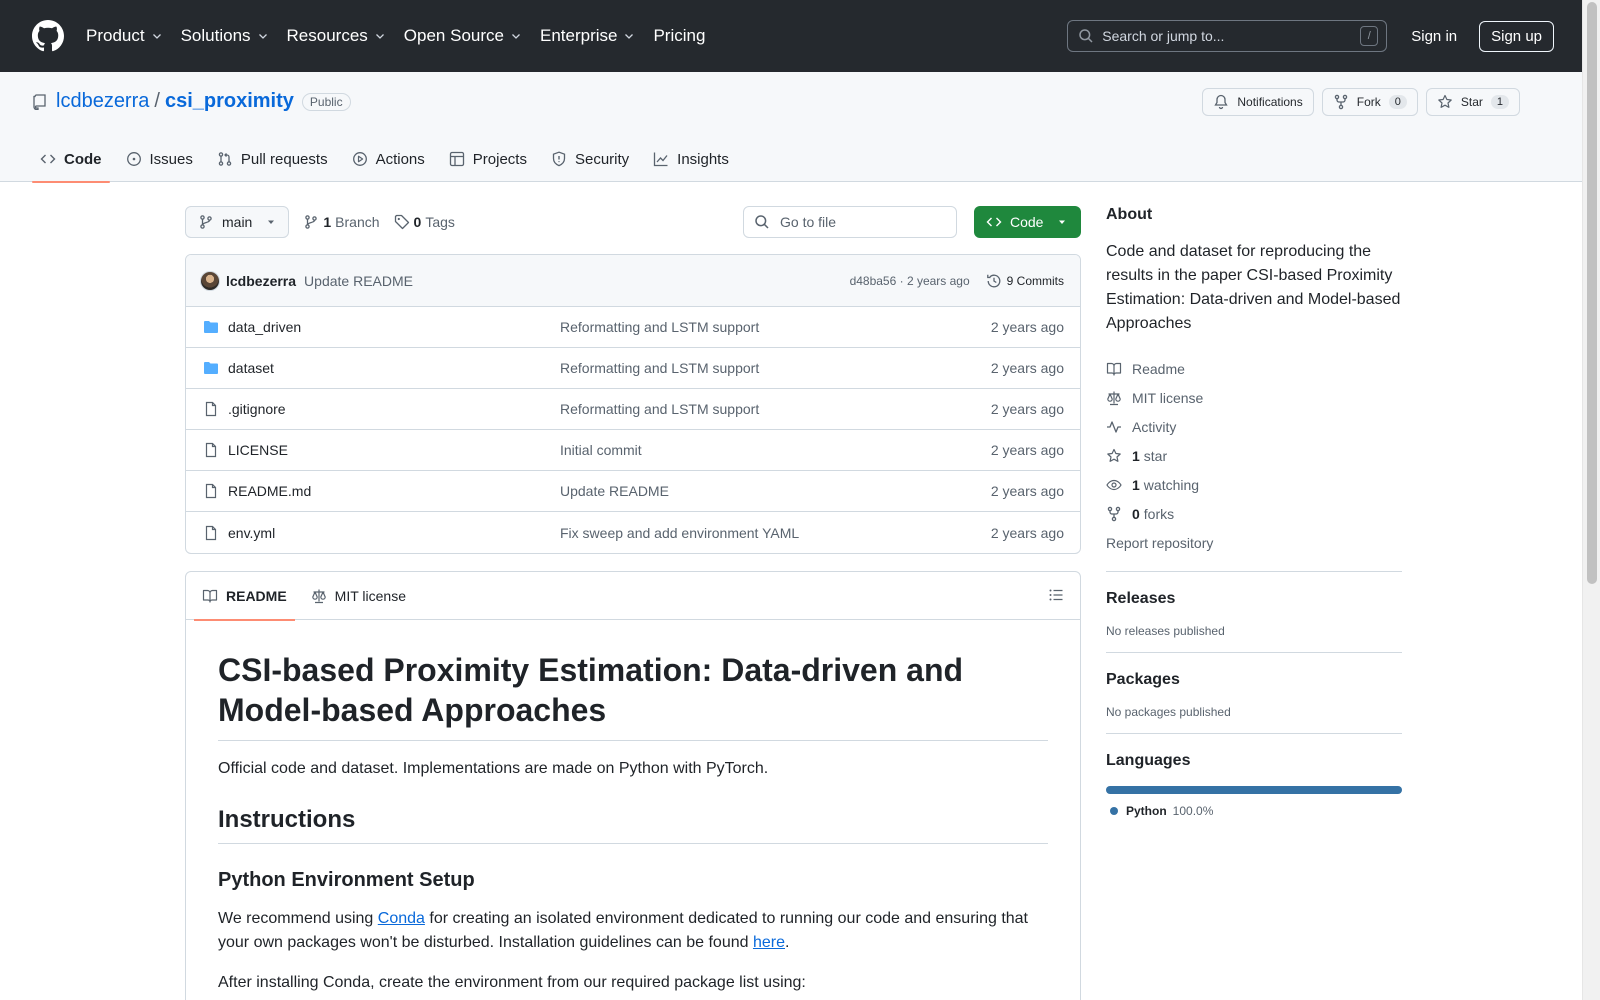  What do you see at coordinates (850, 222) in the screenshot?
I see `go-to-file-input: Go to file` at bounding box center [850, 222].